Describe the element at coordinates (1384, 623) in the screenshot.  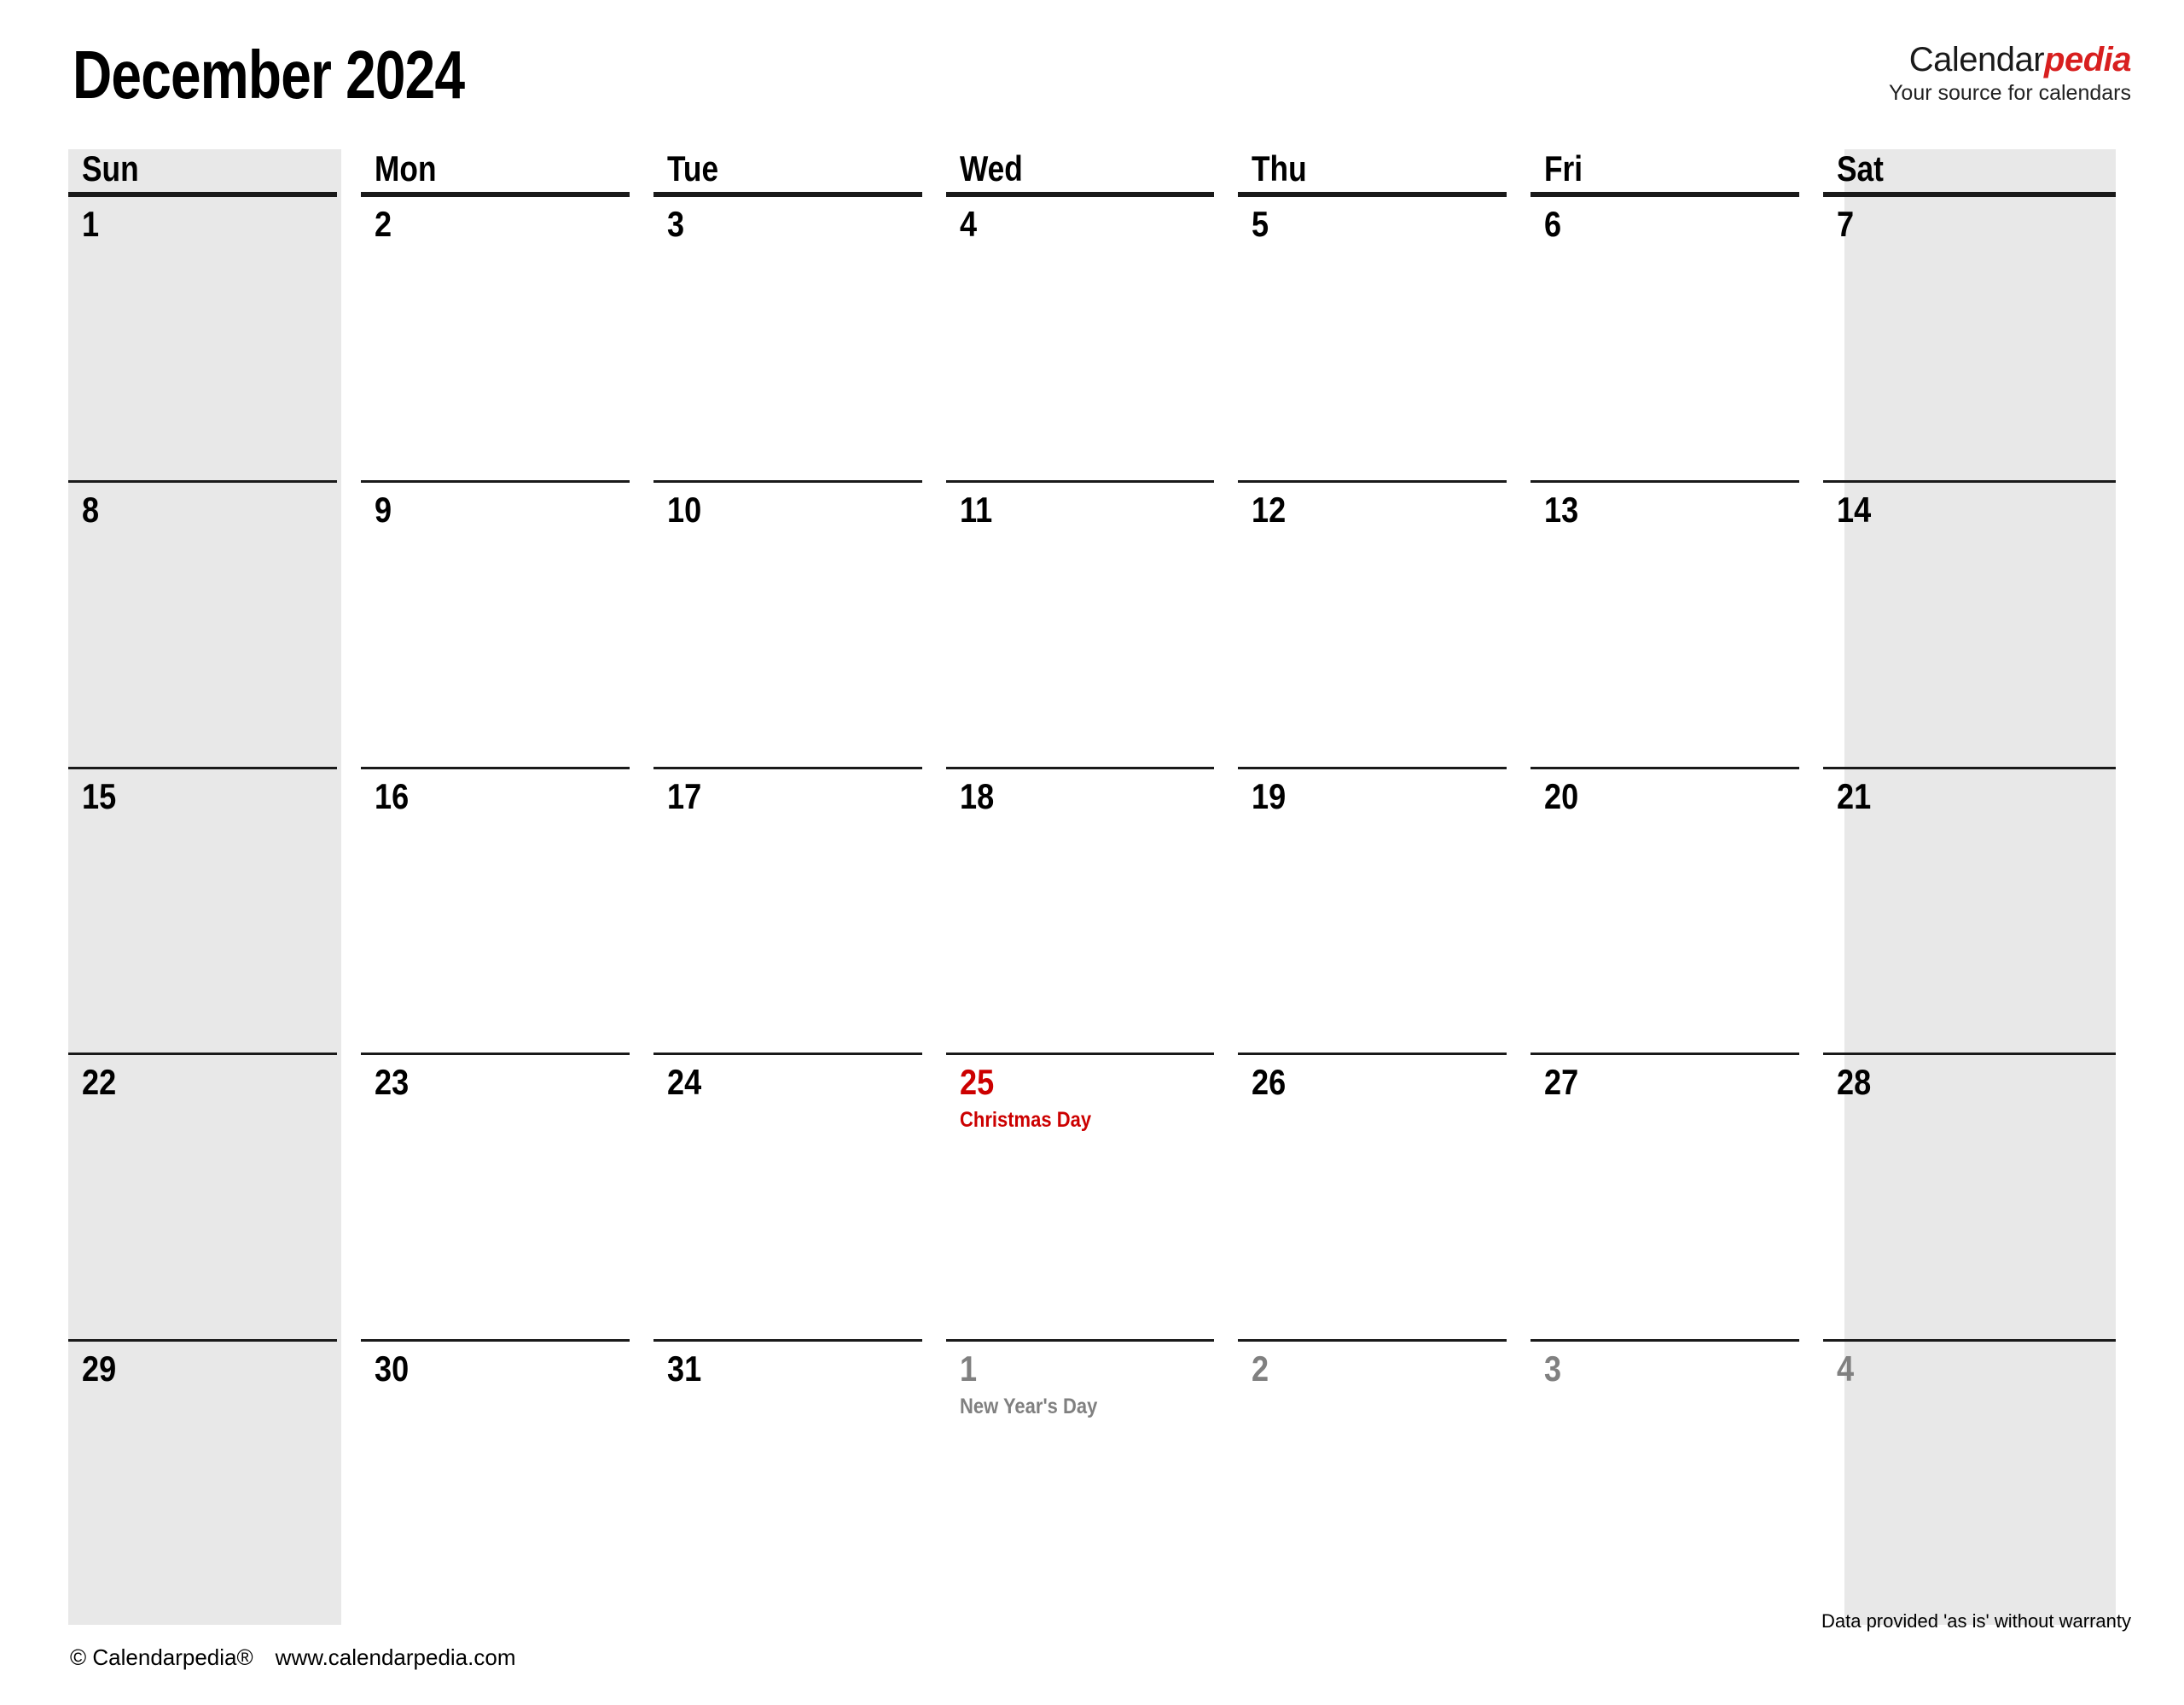
I see `day-cell: 12` at that location.